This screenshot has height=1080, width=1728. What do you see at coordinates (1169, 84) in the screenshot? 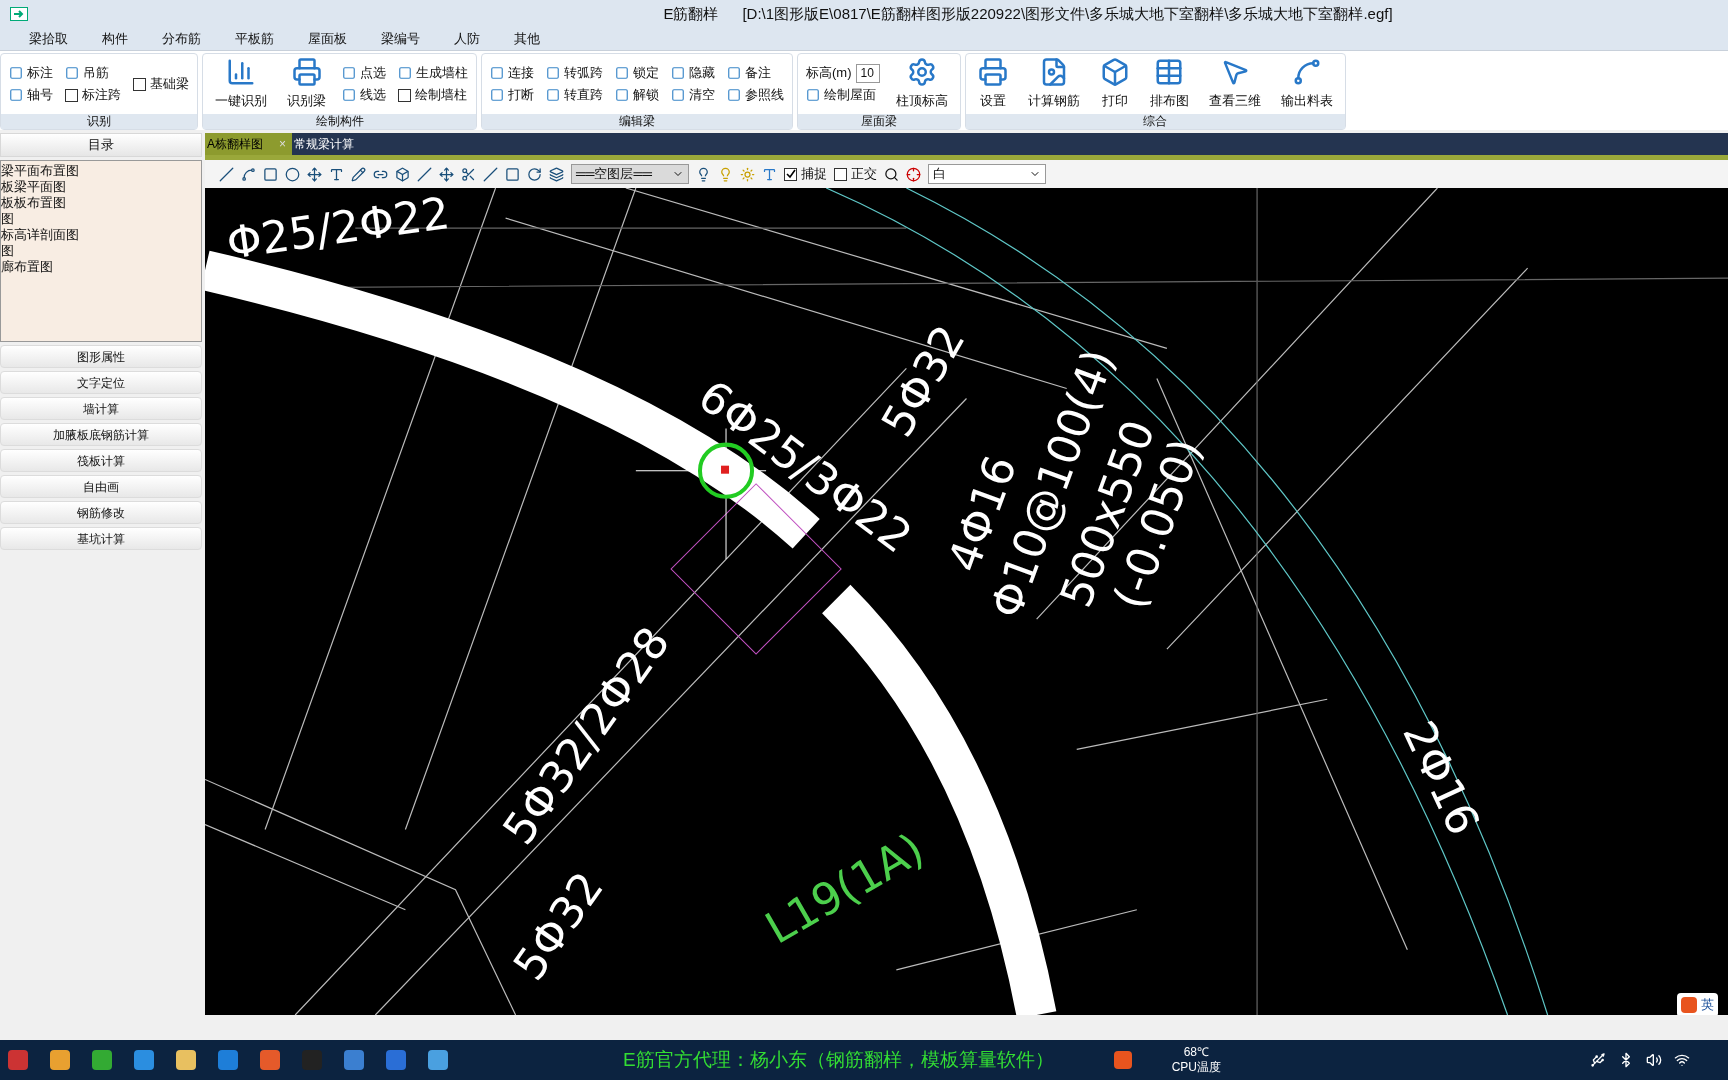
I see `ribbon-large-button: 排布图` at bounding box center [1169, 84].